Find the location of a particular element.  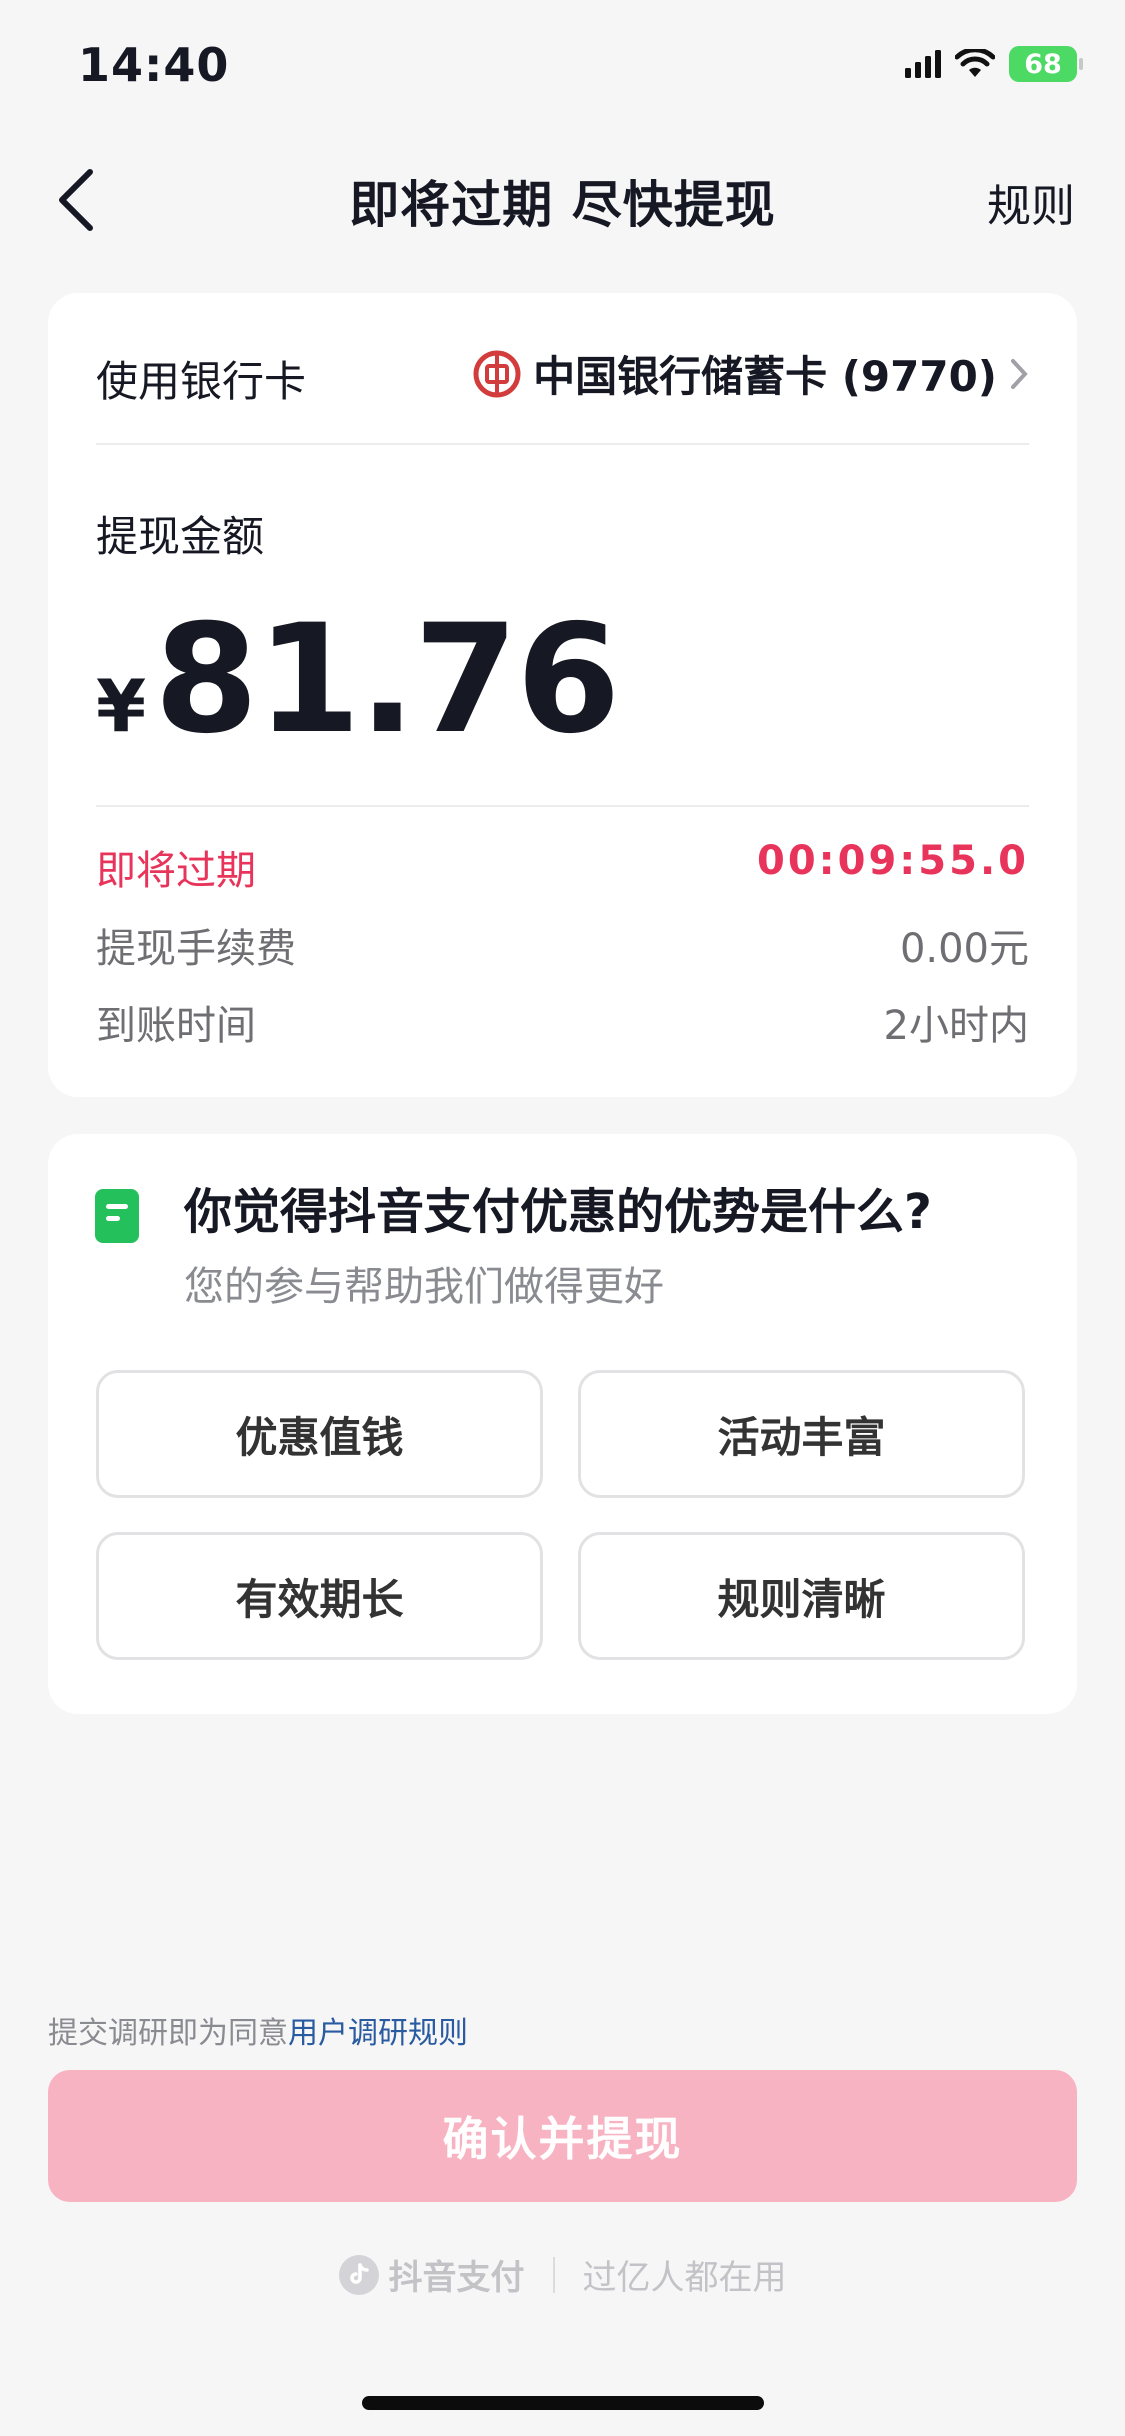

survey-option: 规则清晰 is located at coordinates (801, 1596).